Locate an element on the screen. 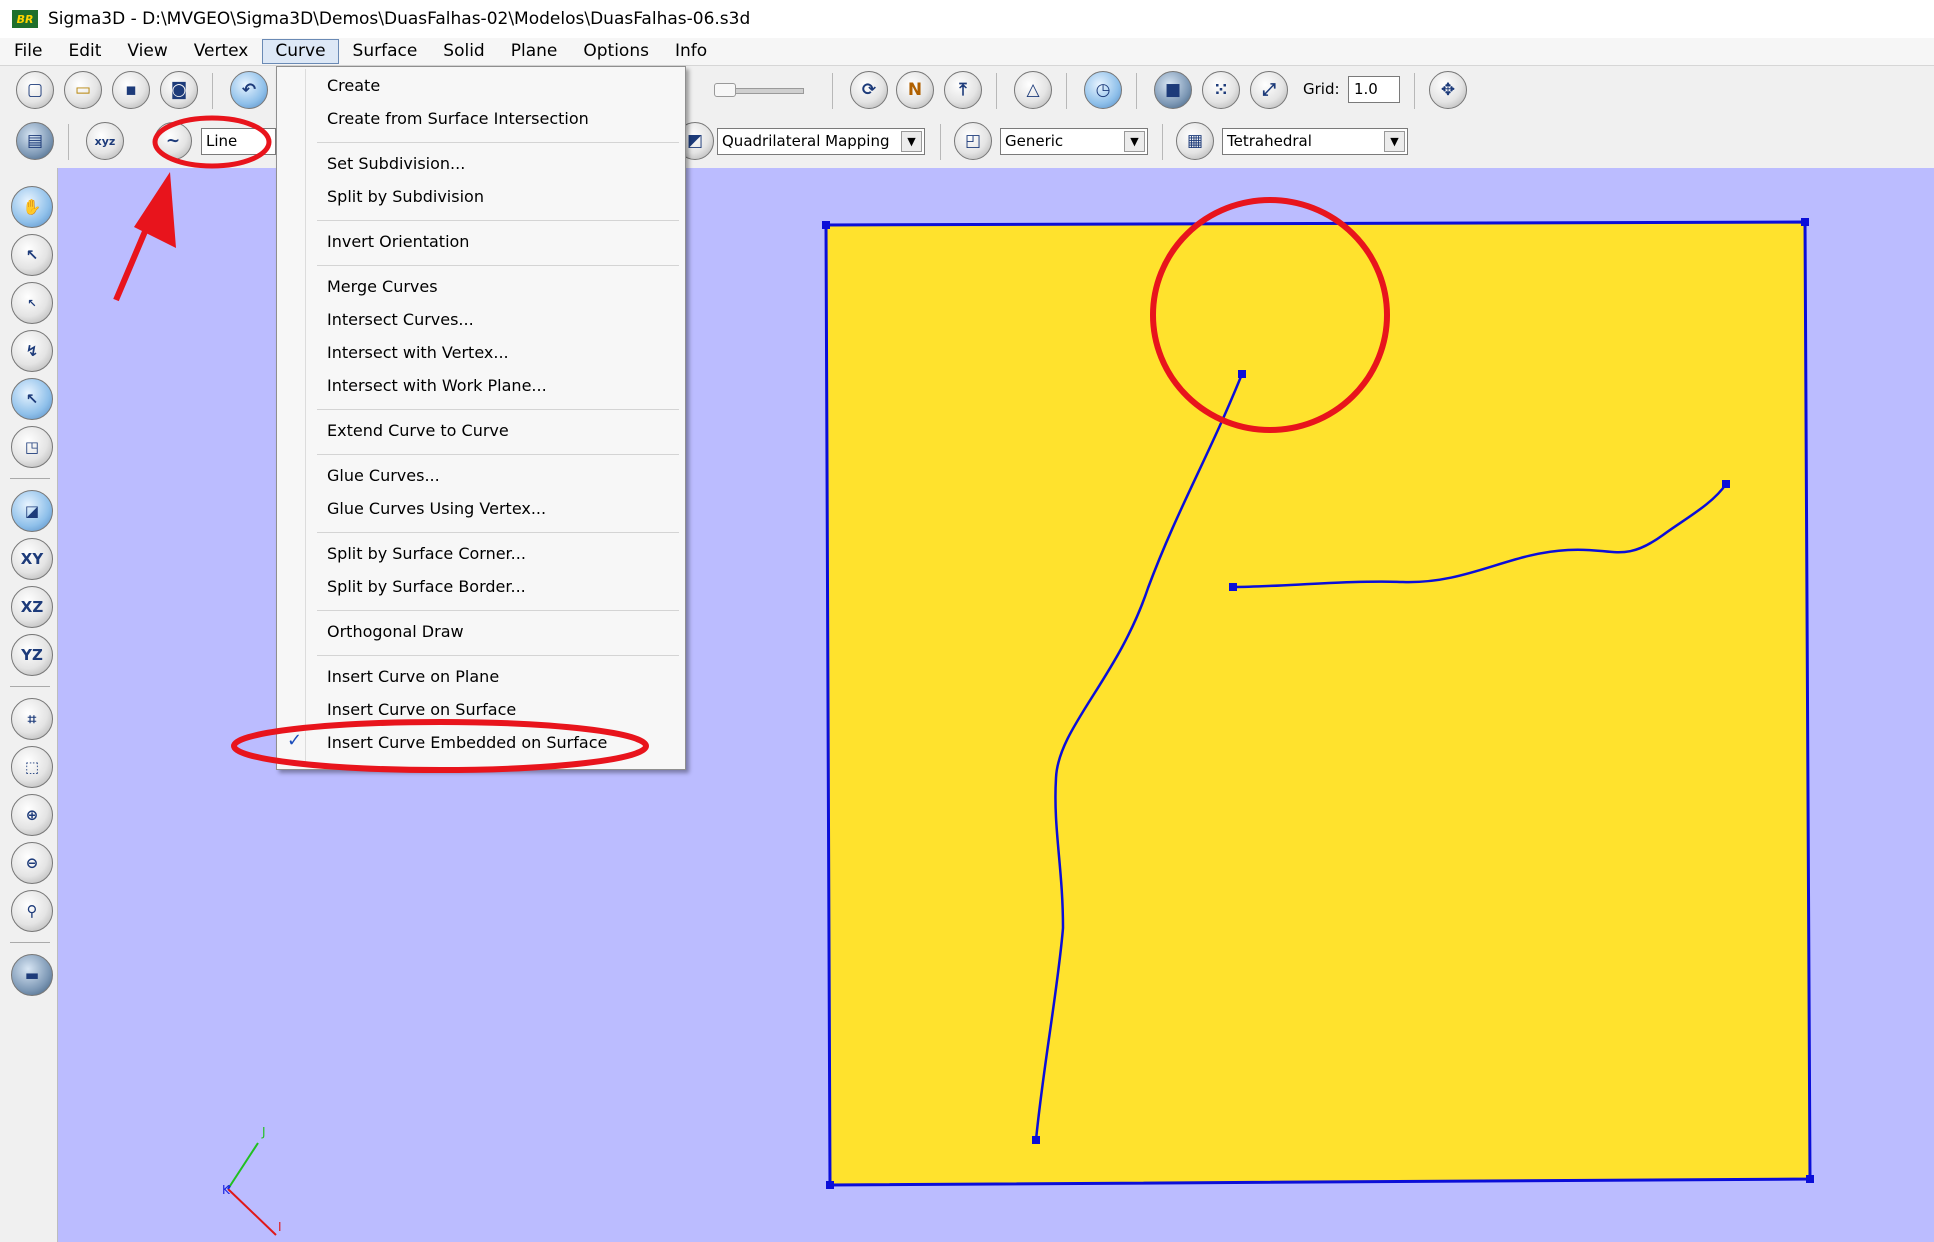 This screenshot has height=1242, width=1934. menu-curve: Curve is located at coordinates (300, 51).